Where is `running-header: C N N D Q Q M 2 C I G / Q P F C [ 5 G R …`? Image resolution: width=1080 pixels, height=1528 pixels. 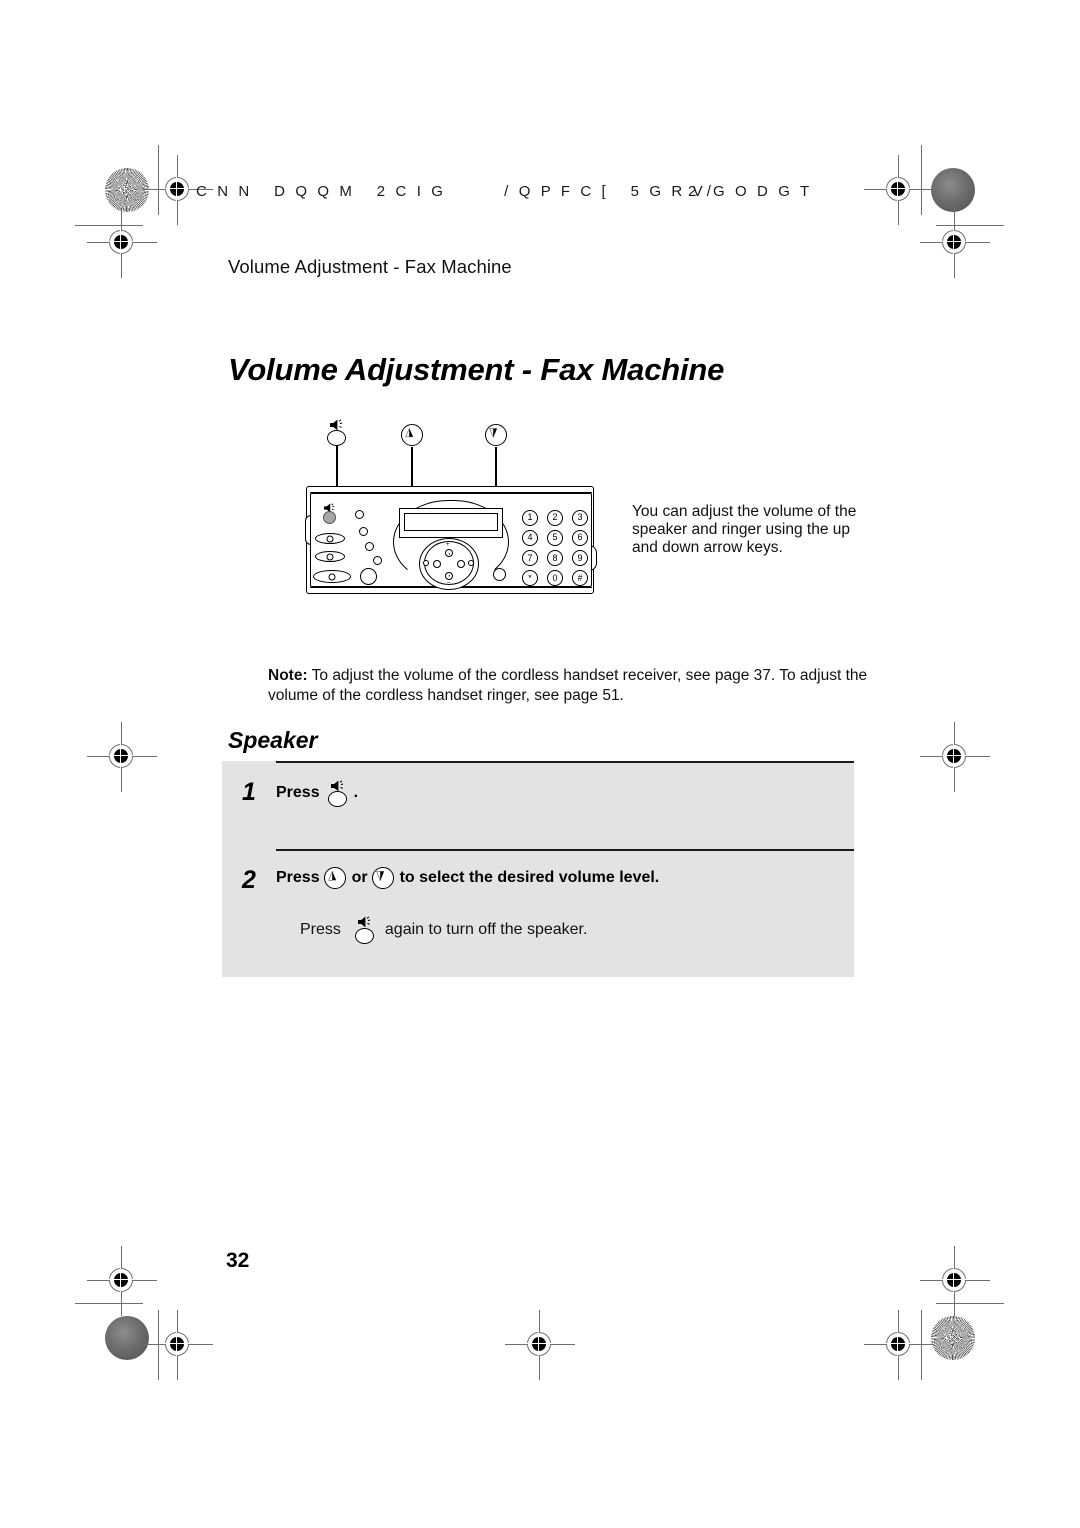
running-header: C N N D Q Q M 2 C I G / Q P F C [ 5 G R … is located at coordinates (504, 191).